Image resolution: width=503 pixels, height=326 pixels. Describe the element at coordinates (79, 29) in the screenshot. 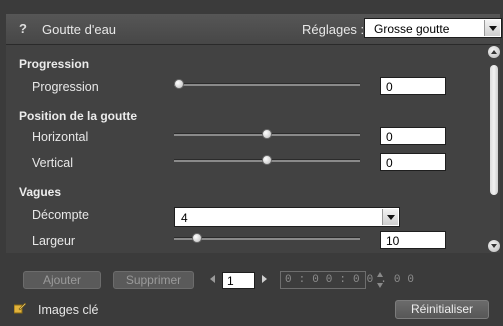

I see `effect-title: Goutte d'eau` at that location.